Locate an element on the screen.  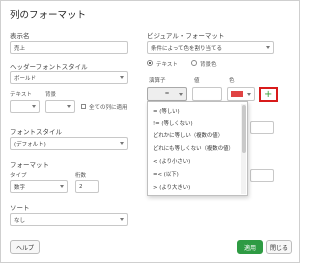
header-font-style-value: ボールド is located at coordinates (25, 78).